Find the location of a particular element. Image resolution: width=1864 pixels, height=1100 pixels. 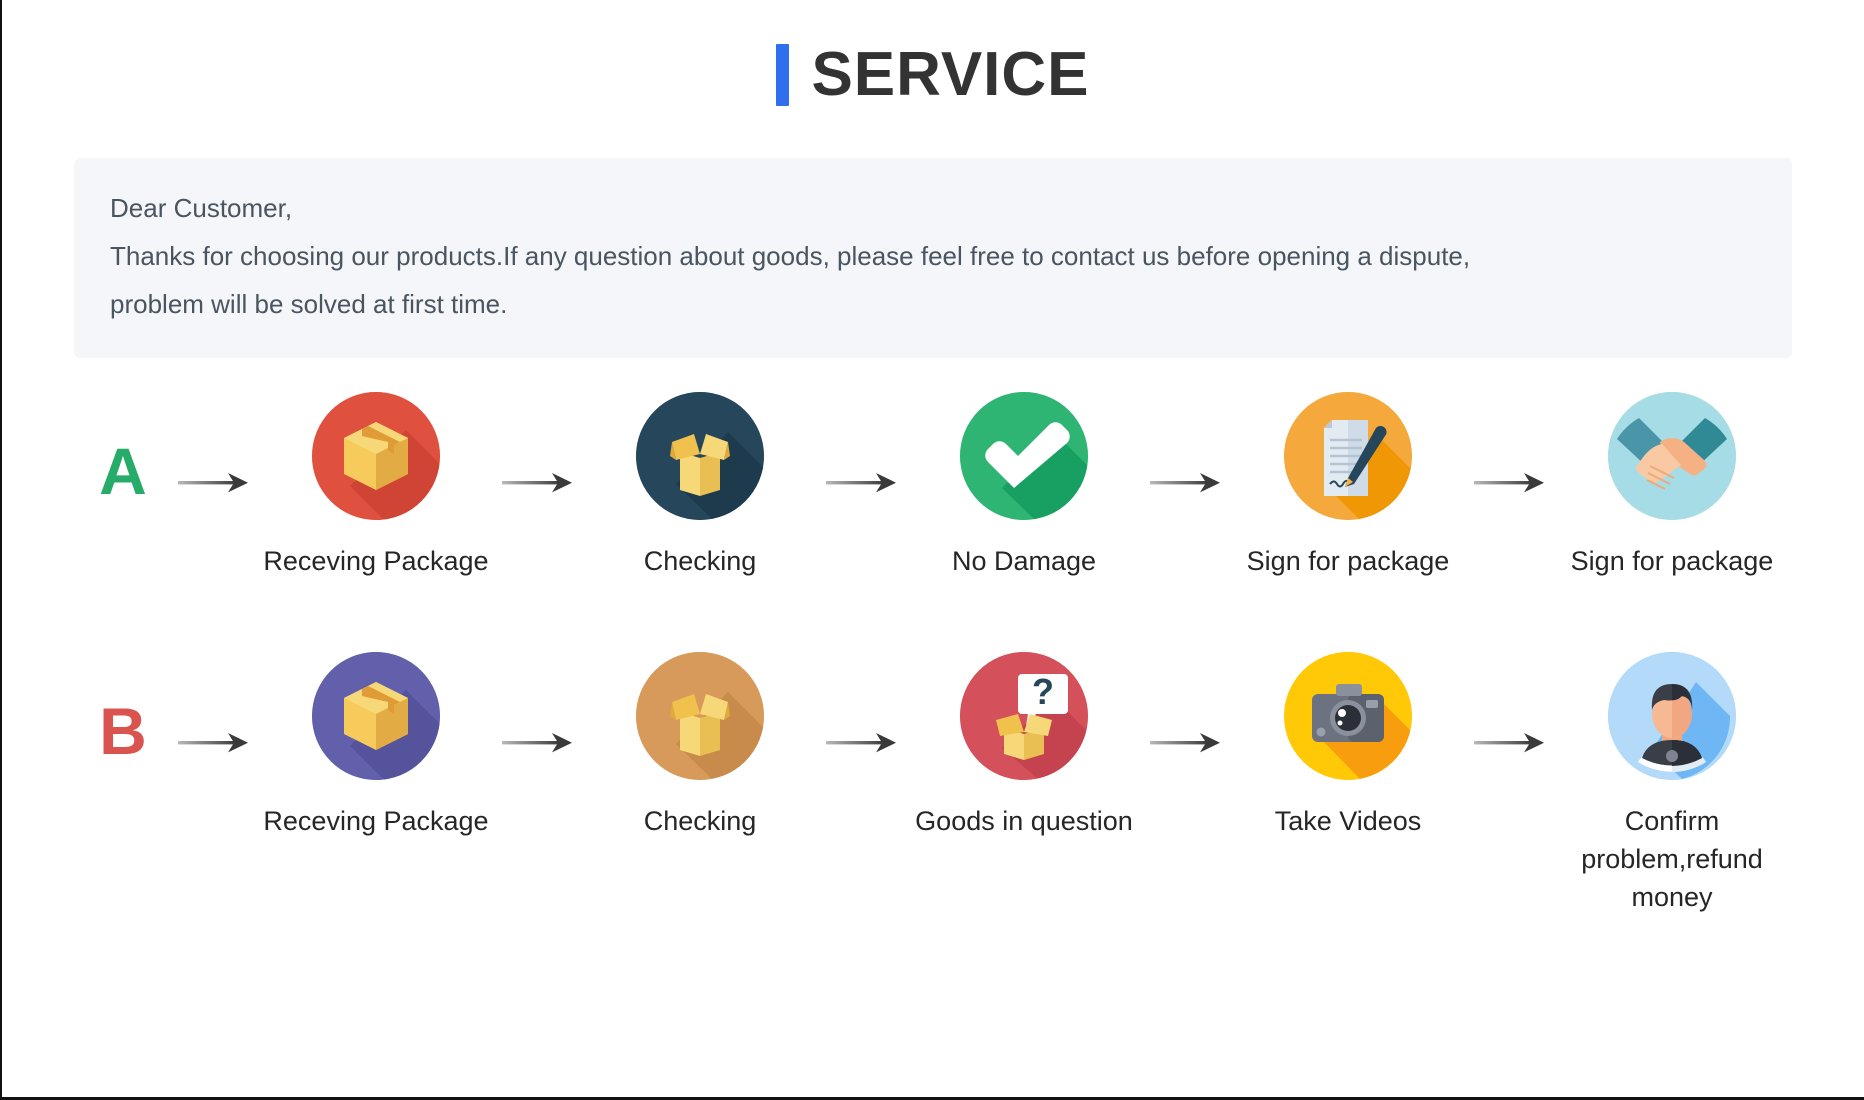

flow-step-label: Goods in question is located at coordinates (1024, 821).